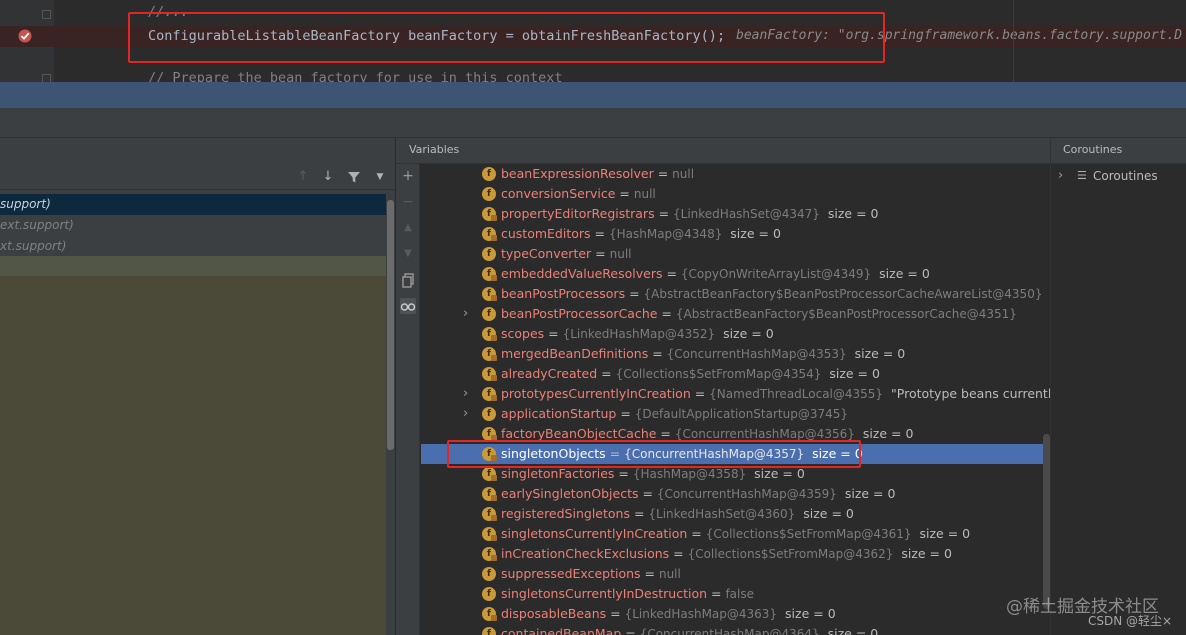 This screenshot has height=635, width=1186. What do you see at coordinates (408, 306) in the screenshot?
I see `glasses-icon` at bounding box center [408, 306].